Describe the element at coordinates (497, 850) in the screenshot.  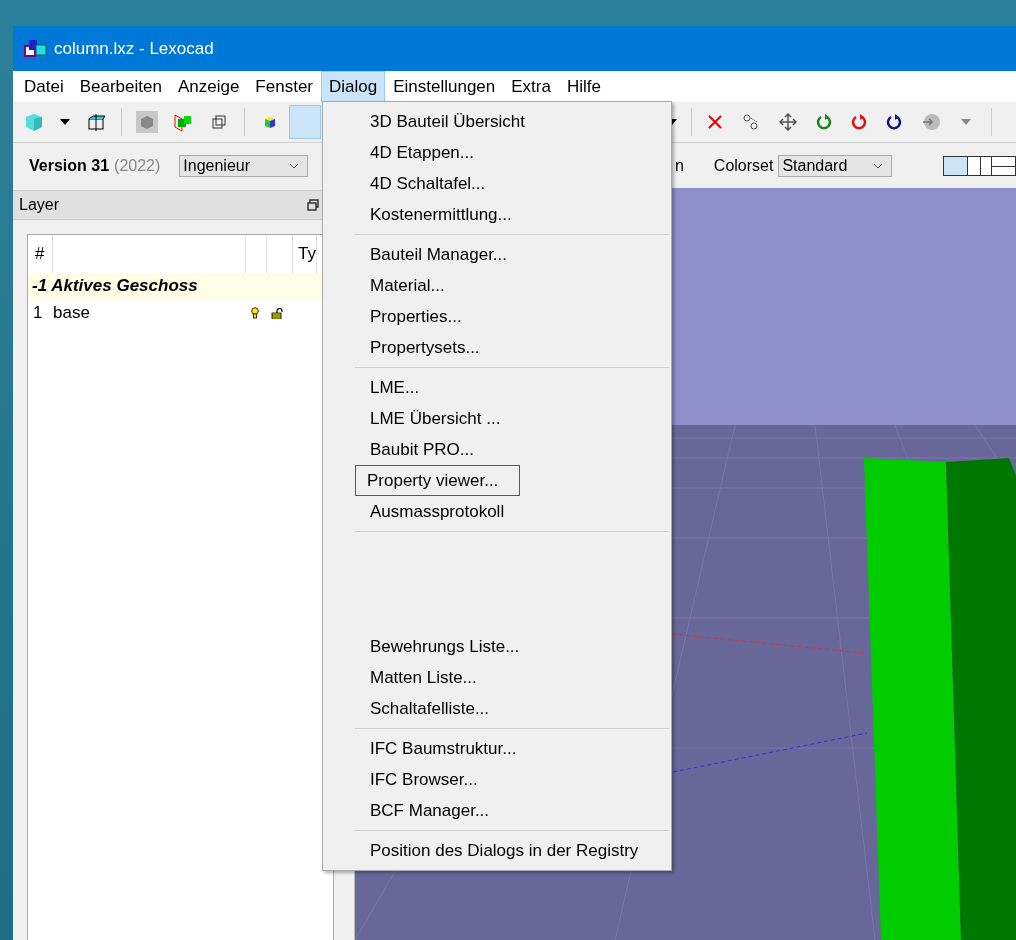
I see `menu-item: Position des Dialogs in der Registry` at that location.